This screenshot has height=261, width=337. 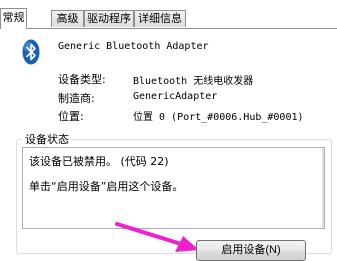 I want to click on device-name: Generic Bluetooth Adapter, so click(x=133, y=46).